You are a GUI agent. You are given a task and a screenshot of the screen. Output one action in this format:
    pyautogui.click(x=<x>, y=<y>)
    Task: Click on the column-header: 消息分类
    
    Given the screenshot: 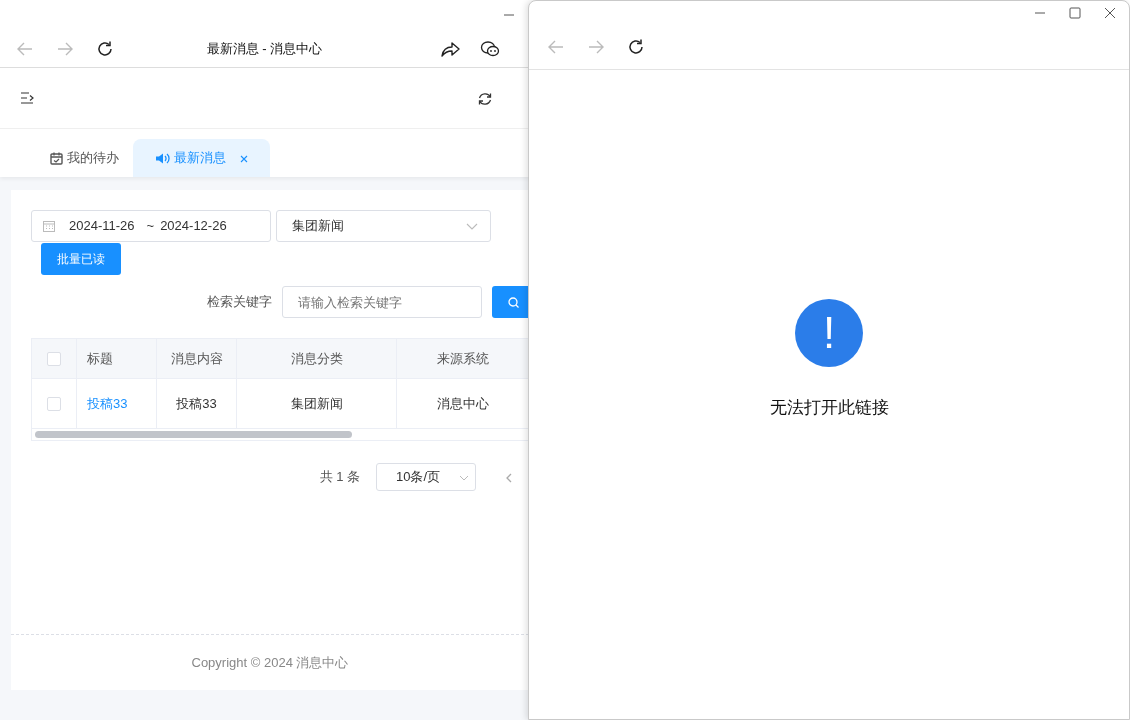 What is the action you would take?
    pyautogui.click(x=316, y=358)
    